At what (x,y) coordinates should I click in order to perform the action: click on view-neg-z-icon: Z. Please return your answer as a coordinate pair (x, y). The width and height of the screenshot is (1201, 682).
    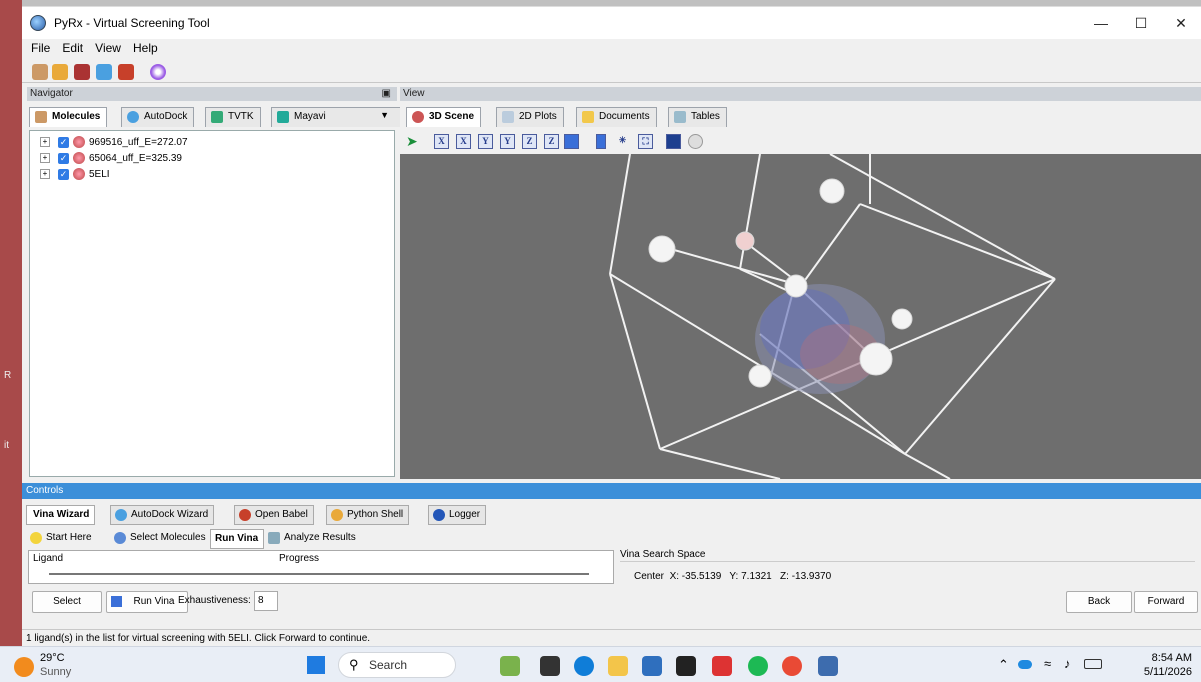
    Looking at the image, I should click on (551, 141).